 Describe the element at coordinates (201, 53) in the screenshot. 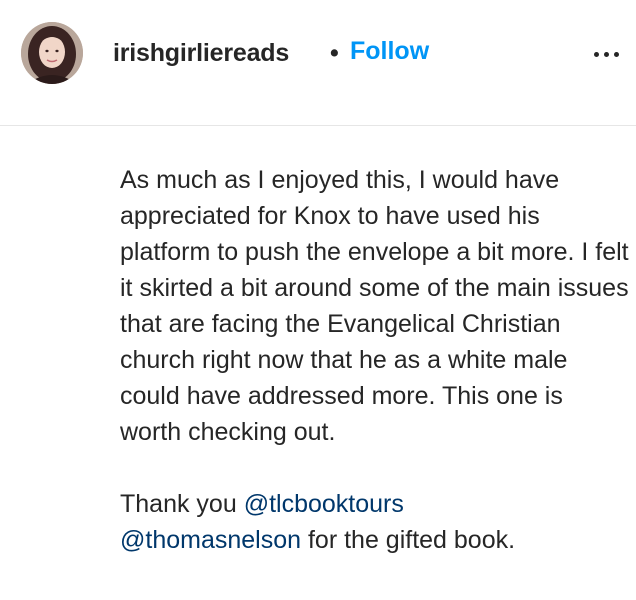

I see `username: irishgirliereads` at that location.